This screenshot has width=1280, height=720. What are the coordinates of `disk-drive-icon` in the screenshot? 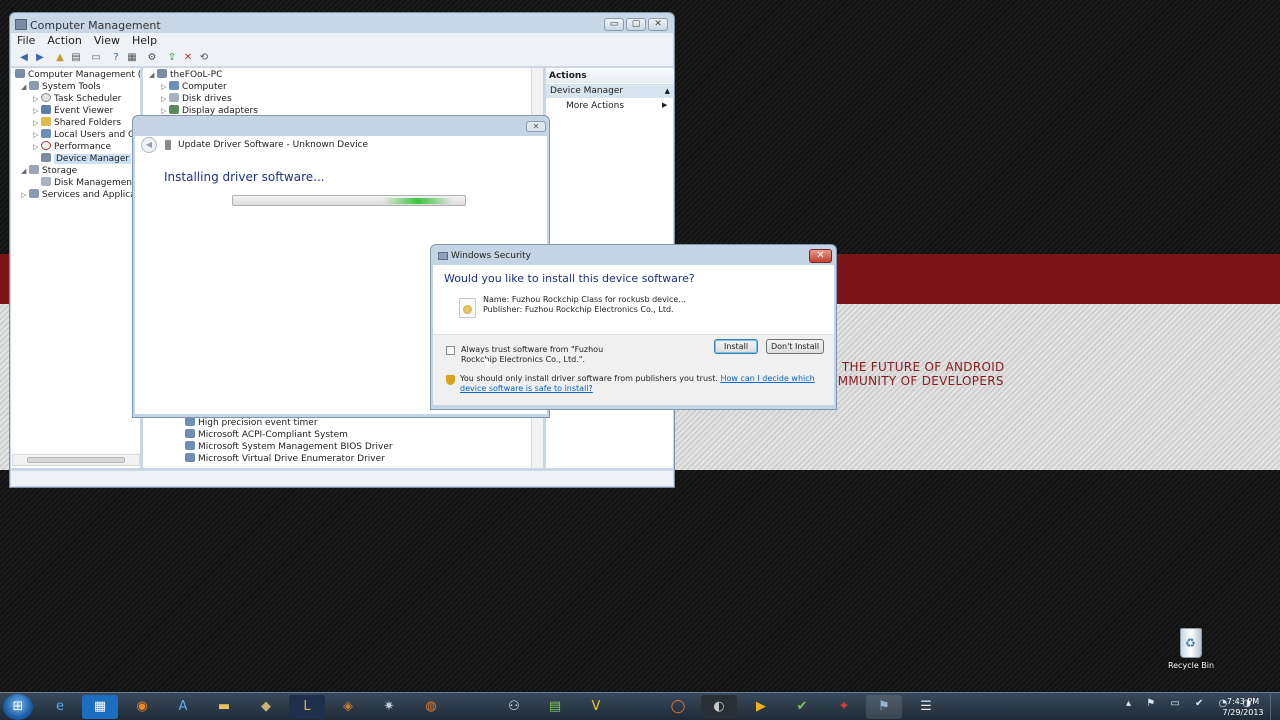 It's located at (174, 97).